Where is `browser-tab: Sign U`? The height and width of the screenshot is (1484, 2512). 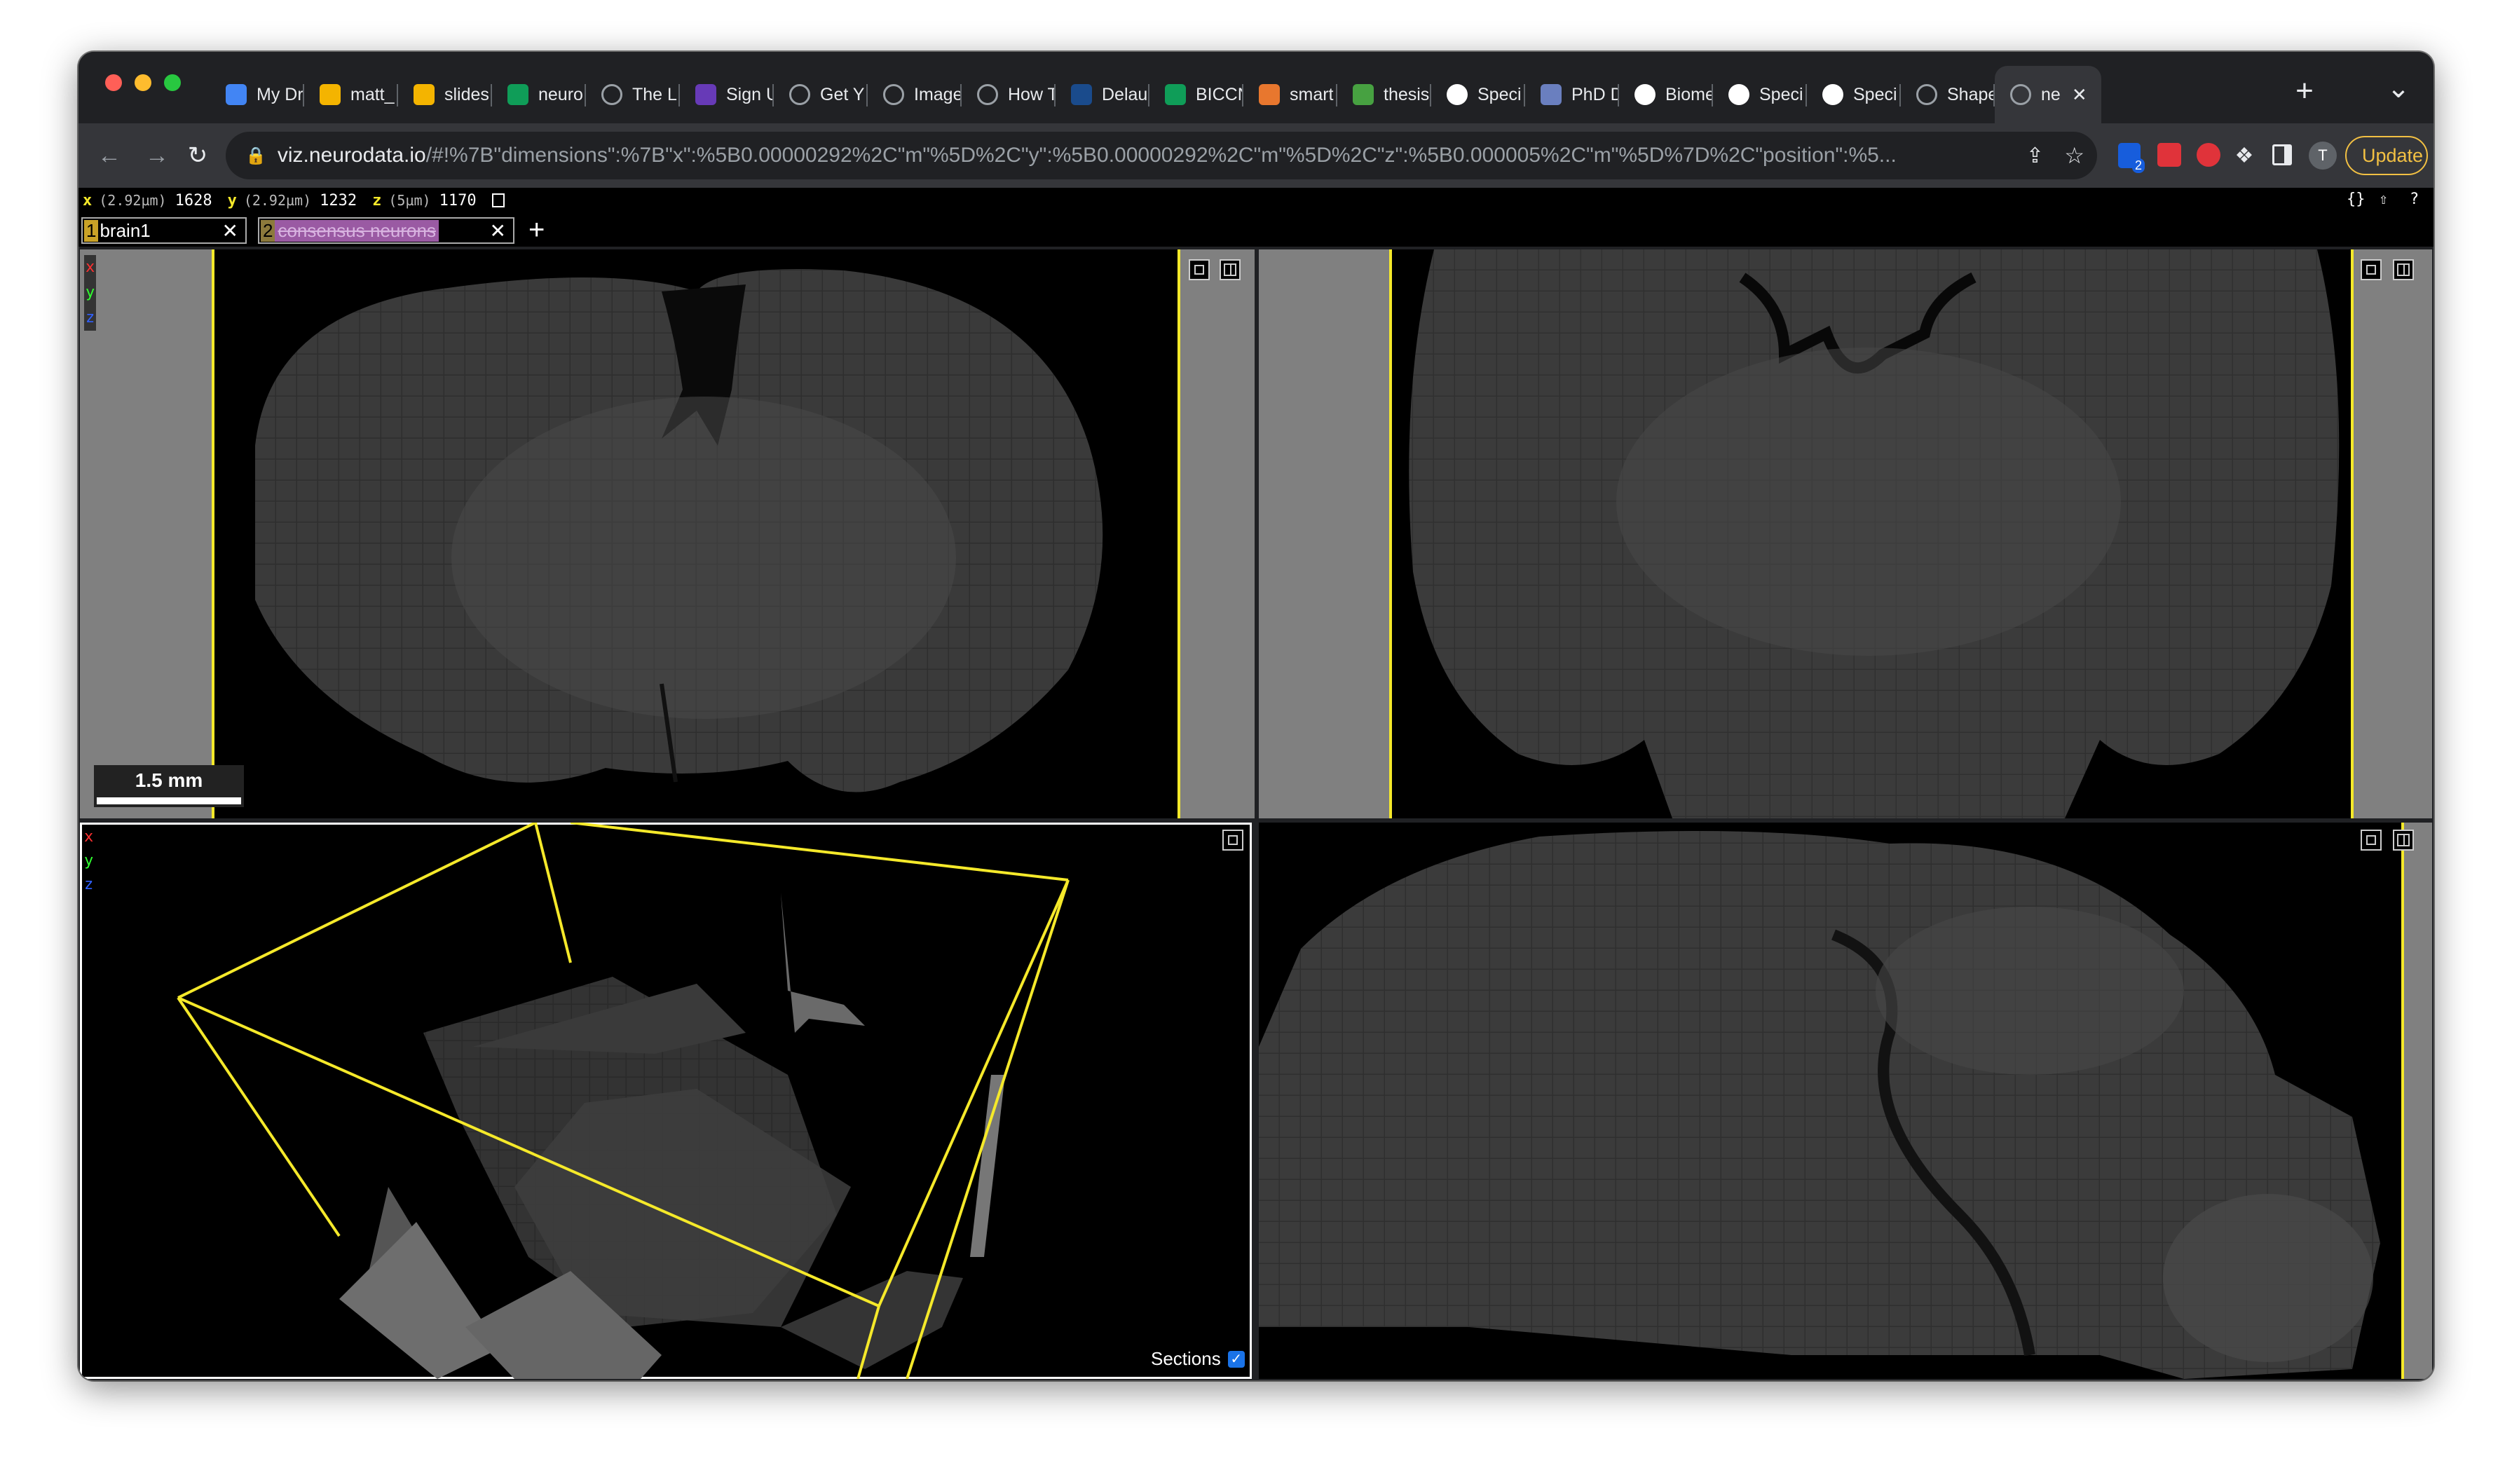 browser-tab: Sign U is located at coordinates (727, 94).